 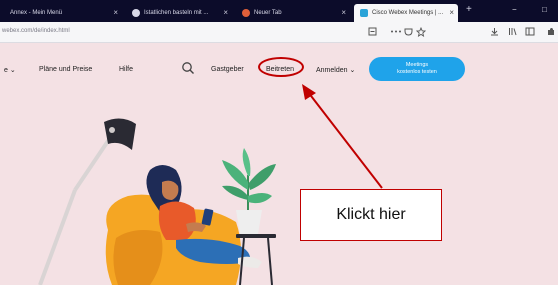 I want to click on annotation-arrow, so click(x=342, y=136).